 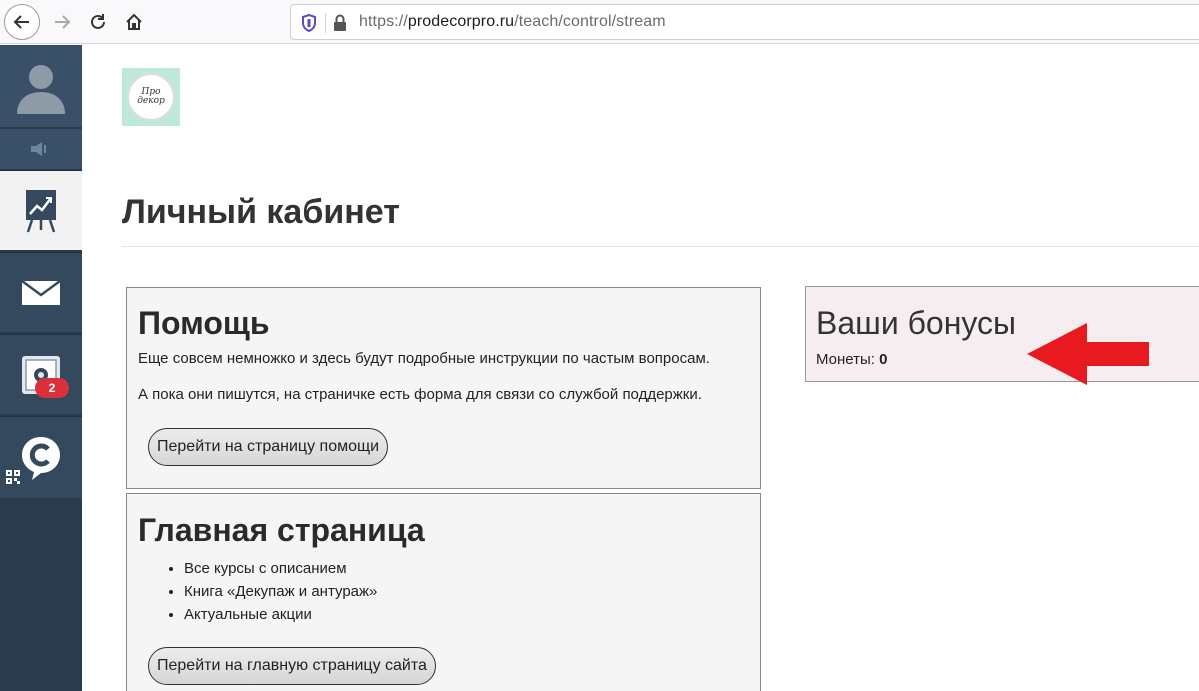 I want to click on chat-icon, so click(x=41, y=458).